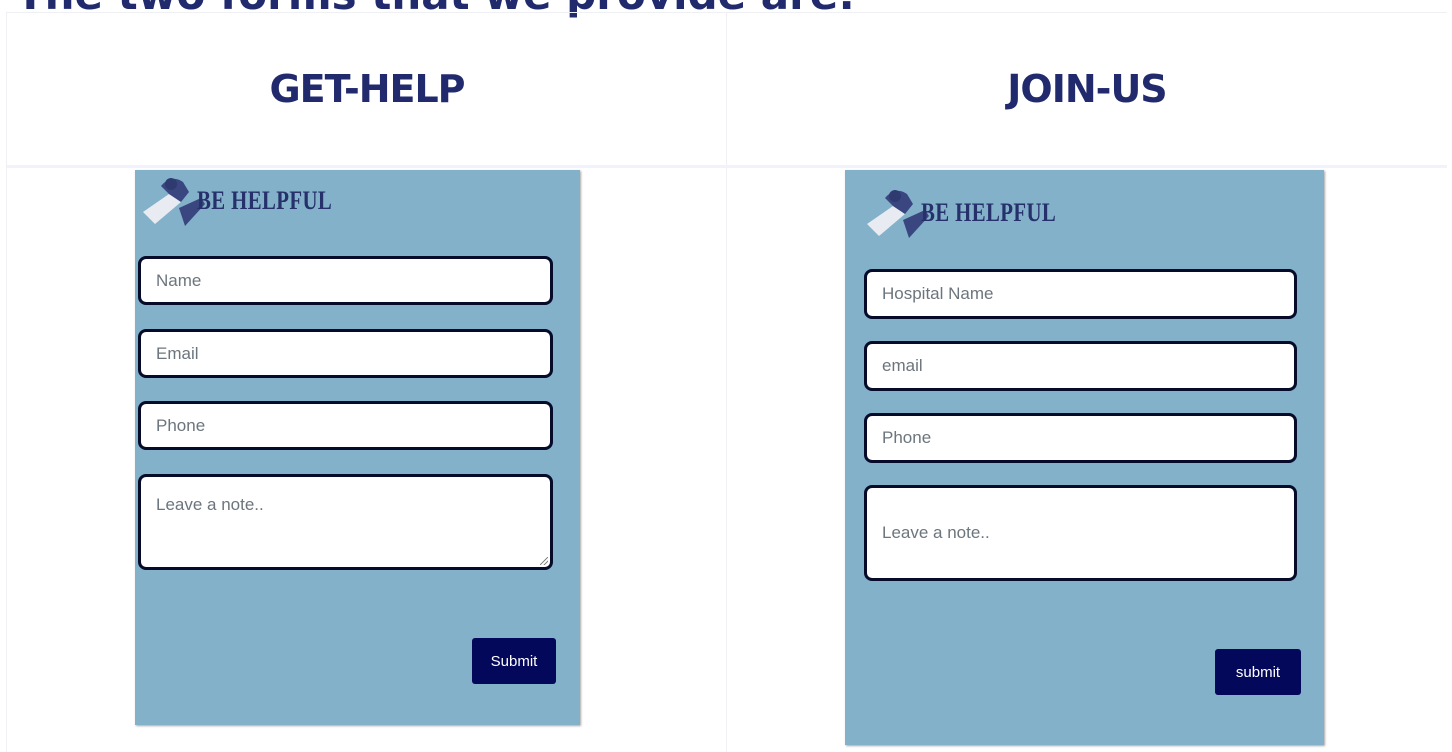  Describe the element at coordinates (544, 561) in the screenshot. I see `resize-handle` at that location.